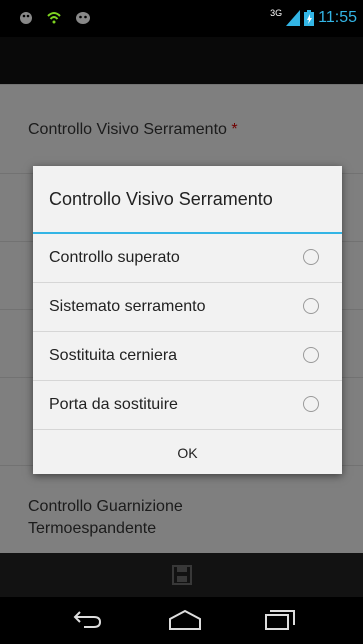 The width and height of the screenshot is (363, 644). What do you see at coordinates (181, 18) in the screenshot?
I see `status-bar: 3G 11:55` at bounding box center [181, 18].